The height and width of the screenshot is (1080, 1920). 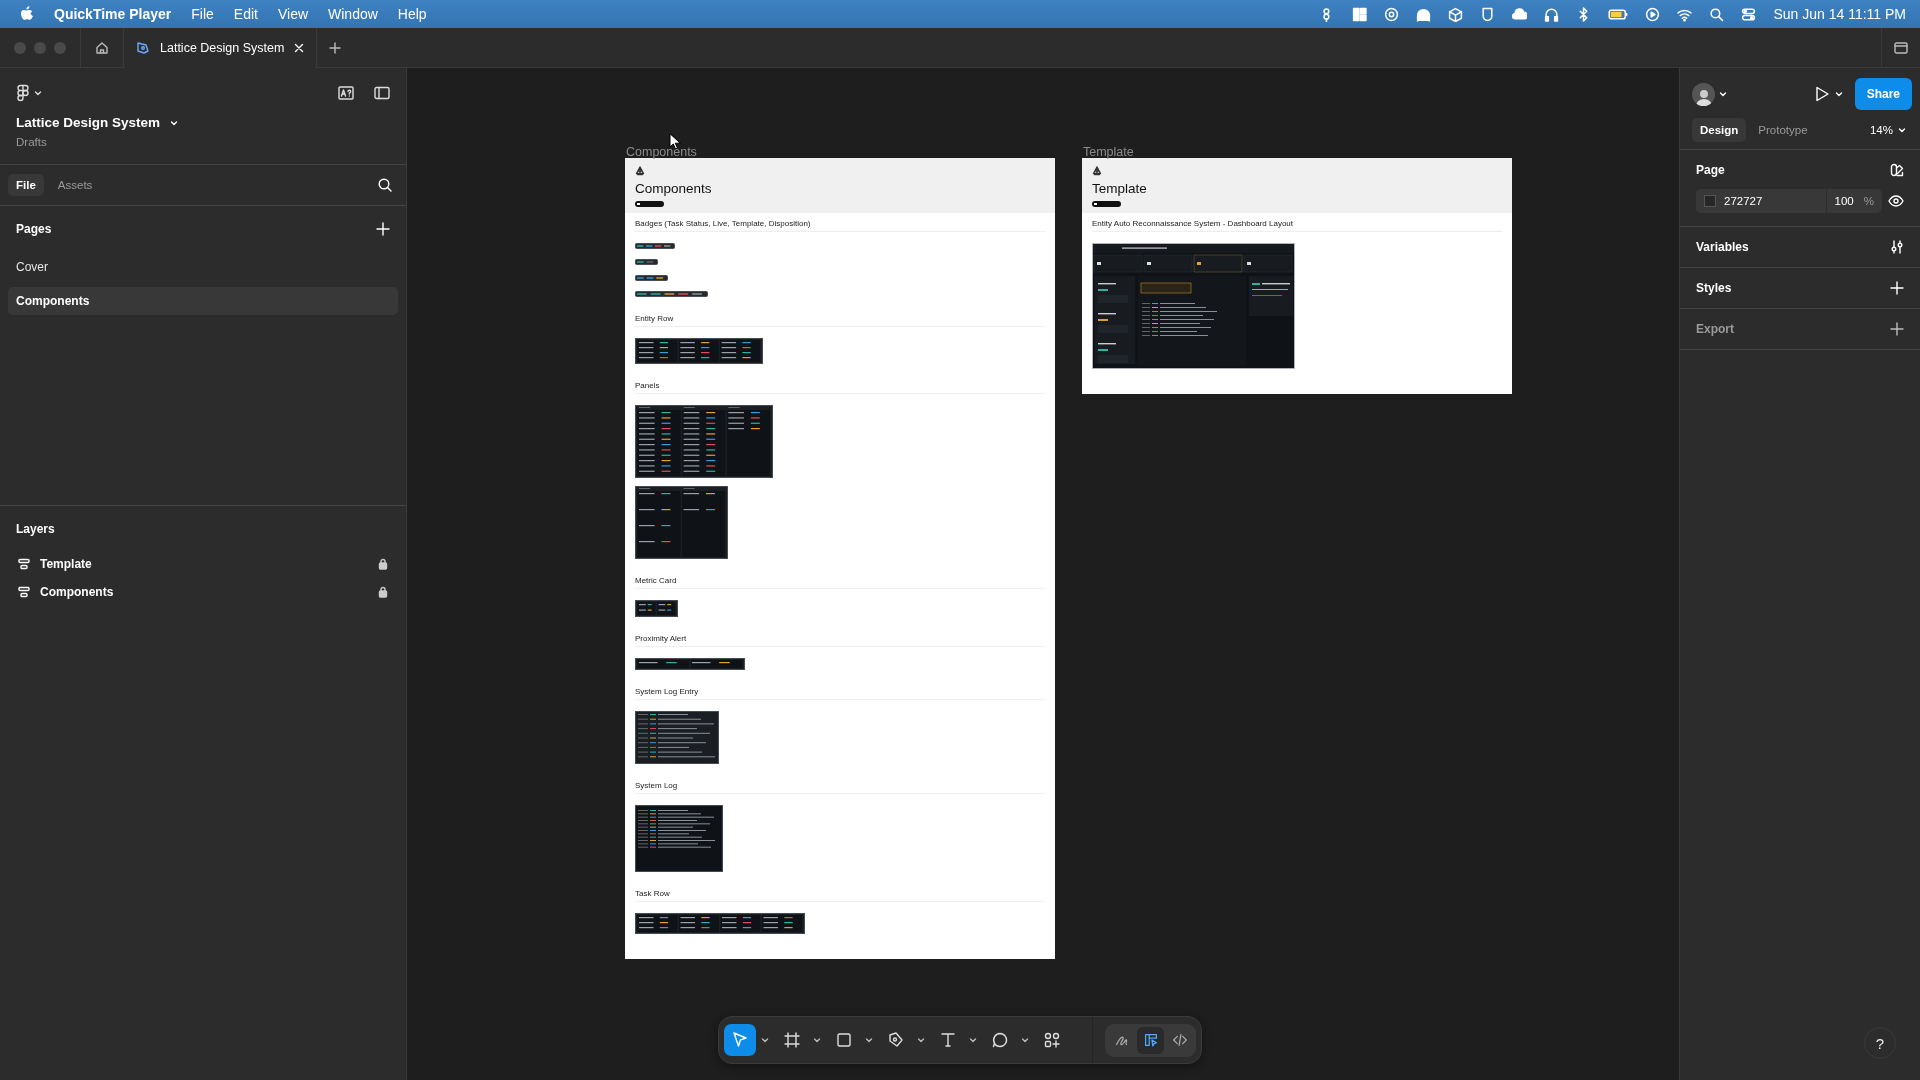 I want to click on comment-tool-icon, so click(x=1000, y=1040).